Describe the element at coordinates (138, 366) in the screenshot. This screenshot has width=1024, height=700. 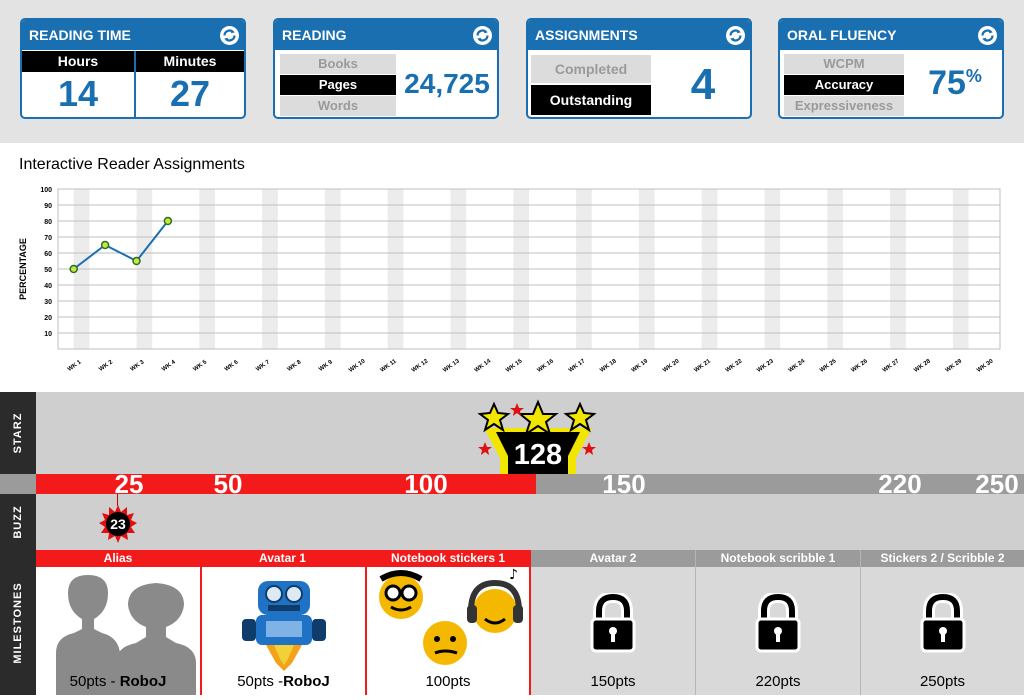
I see `x-tick-label: WK 3` at that location.